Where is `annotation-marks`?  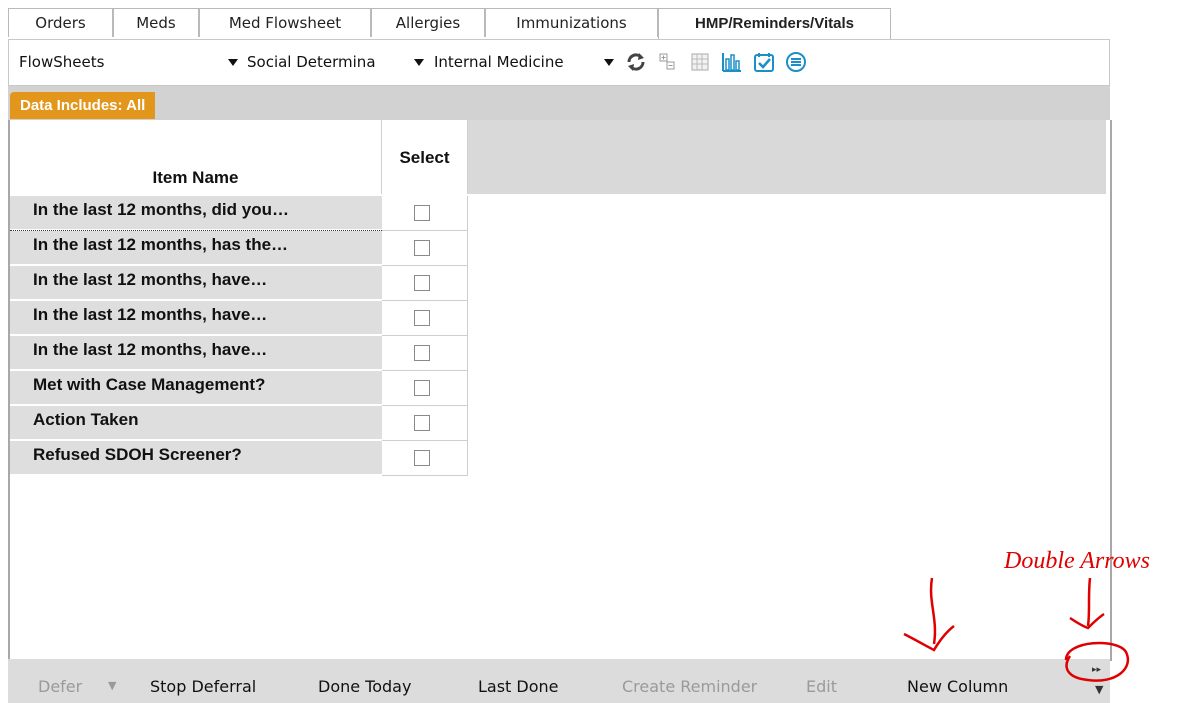 annotation-marks is located at coordinates (1016, 629).